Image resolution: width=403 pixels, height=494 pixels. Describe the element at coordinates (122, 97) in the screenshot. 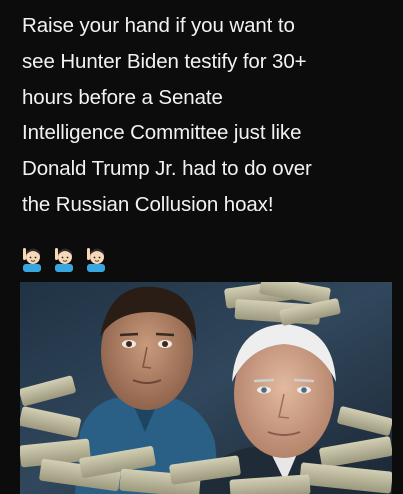

I see `caption-line-3: hours before a Senate` at that location.